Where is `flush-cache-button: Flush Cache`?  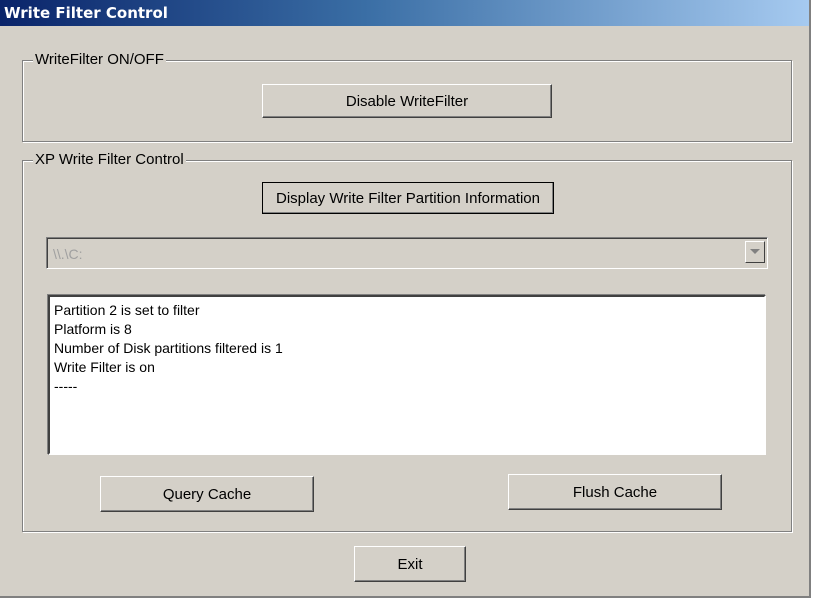 flush-cache-button: Flush Cache is located at coordinates (615, 492).